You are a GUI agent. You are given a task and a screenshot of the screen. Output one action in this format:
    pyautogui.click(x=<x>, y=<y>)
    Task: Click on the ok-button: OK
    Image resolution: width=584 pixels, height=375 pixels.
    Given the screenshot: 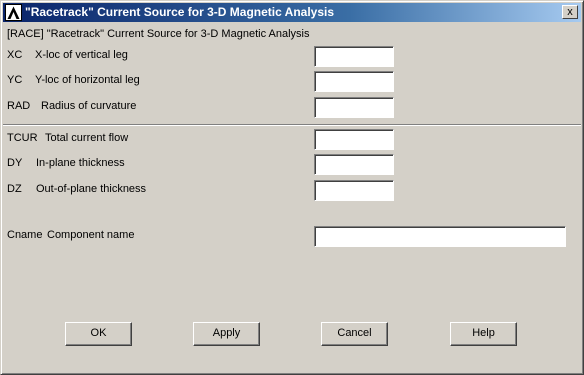 What is the action you would take?
    pyautogui.click(x=98, y=334)
    